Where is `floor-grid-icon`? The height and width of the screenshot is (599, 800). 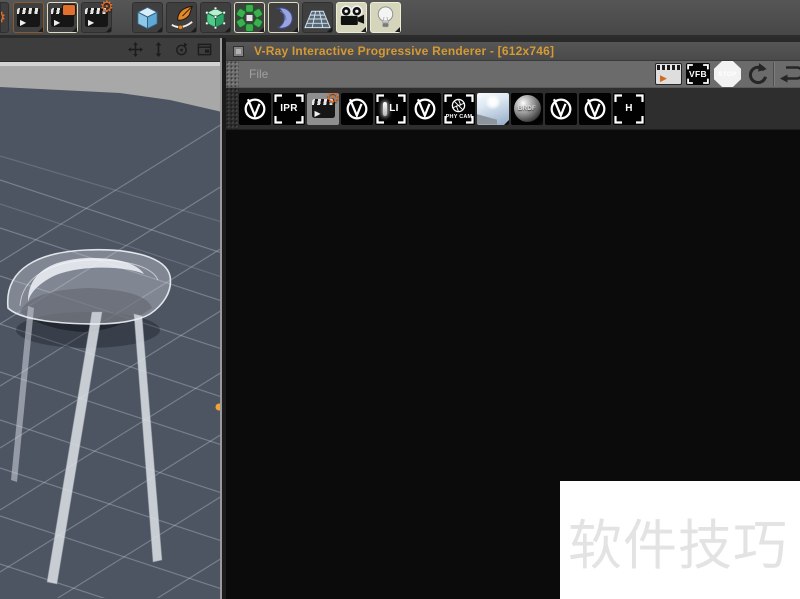 floor-grid-icon is located at coordinates (317, 19).